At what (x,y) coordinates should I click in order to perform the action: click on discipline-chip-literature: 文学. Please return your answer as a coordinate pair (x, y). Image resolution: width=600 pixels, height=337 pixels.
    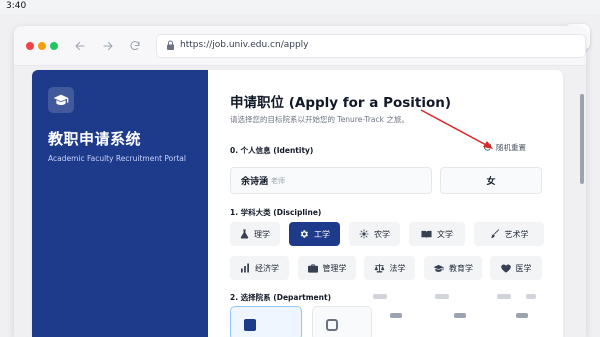
    Looking at the image, I should click on (437, 234).